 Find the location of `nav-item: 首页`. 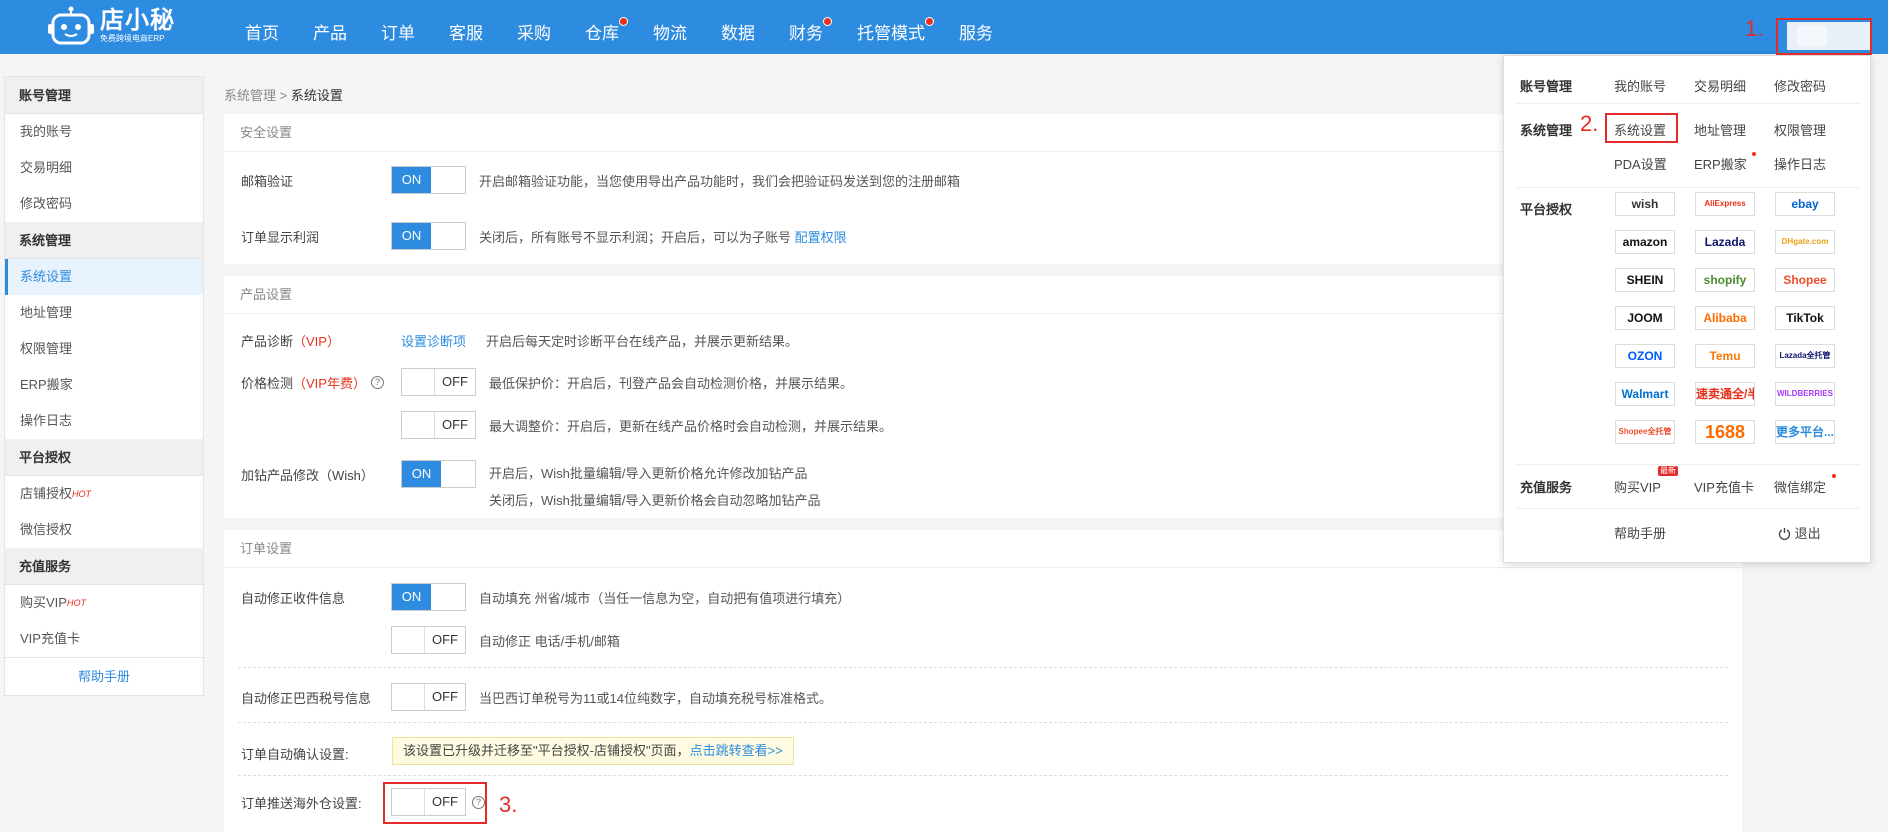

nav-item: 首页 is located at coordinates (262, 27).